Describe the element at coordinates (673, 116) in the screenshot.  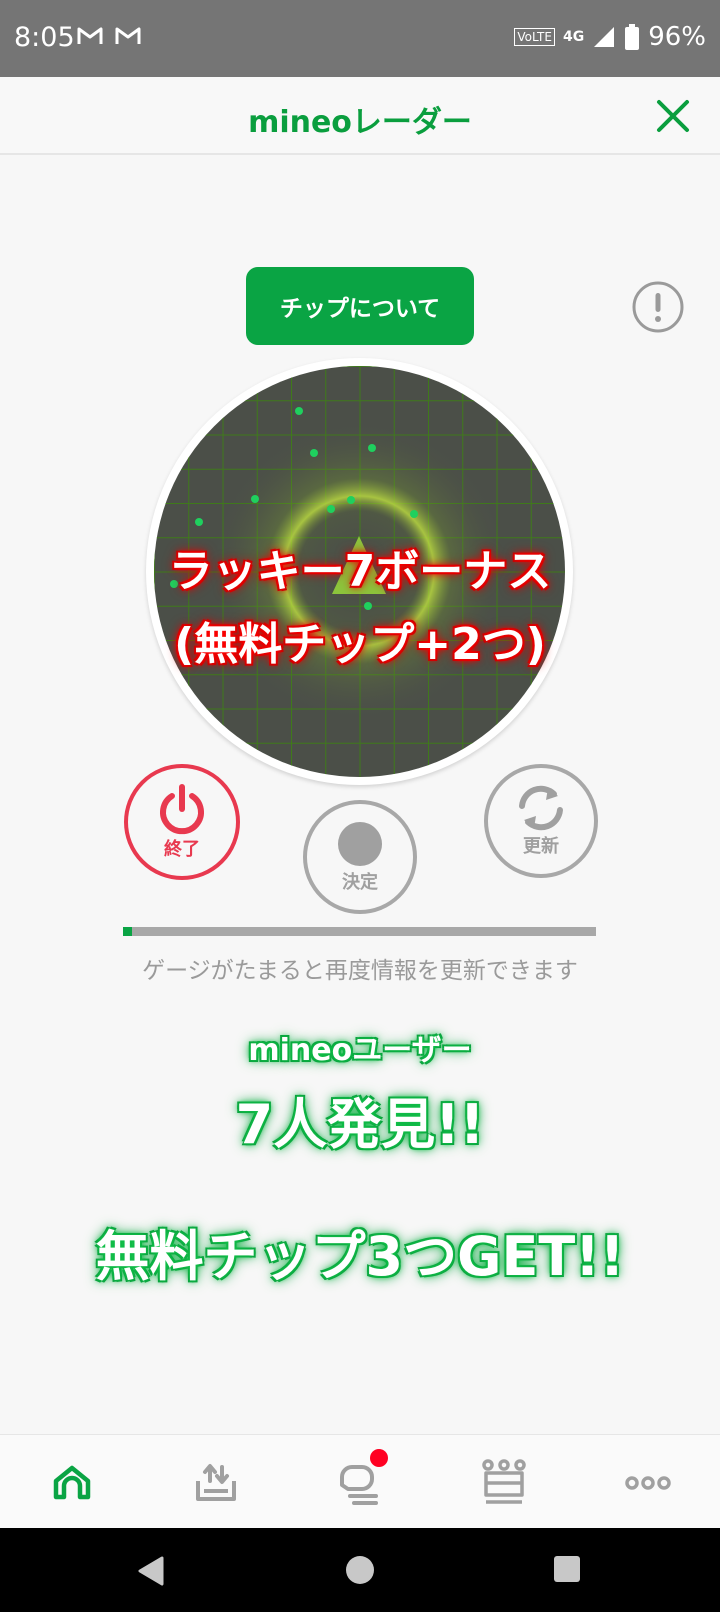
I see `close-icon` at that location.